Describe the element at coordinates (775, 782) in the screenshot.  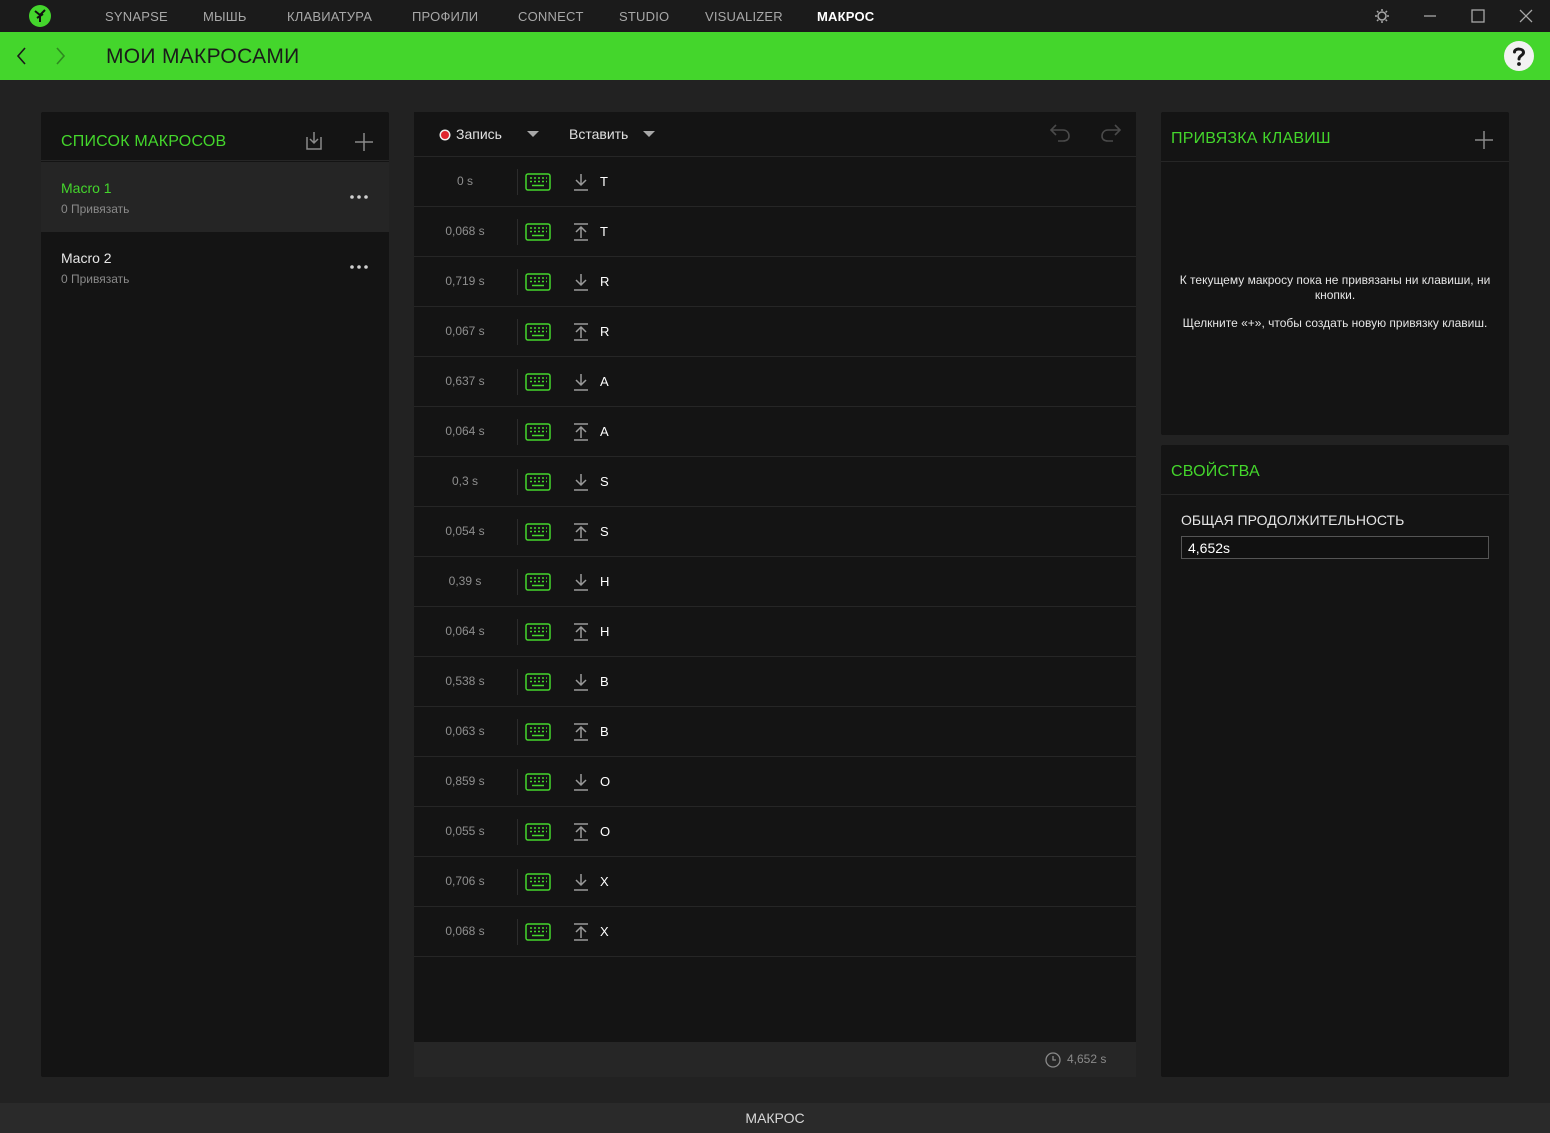
I see `macro-event-row: 0,859 s O` at that location.